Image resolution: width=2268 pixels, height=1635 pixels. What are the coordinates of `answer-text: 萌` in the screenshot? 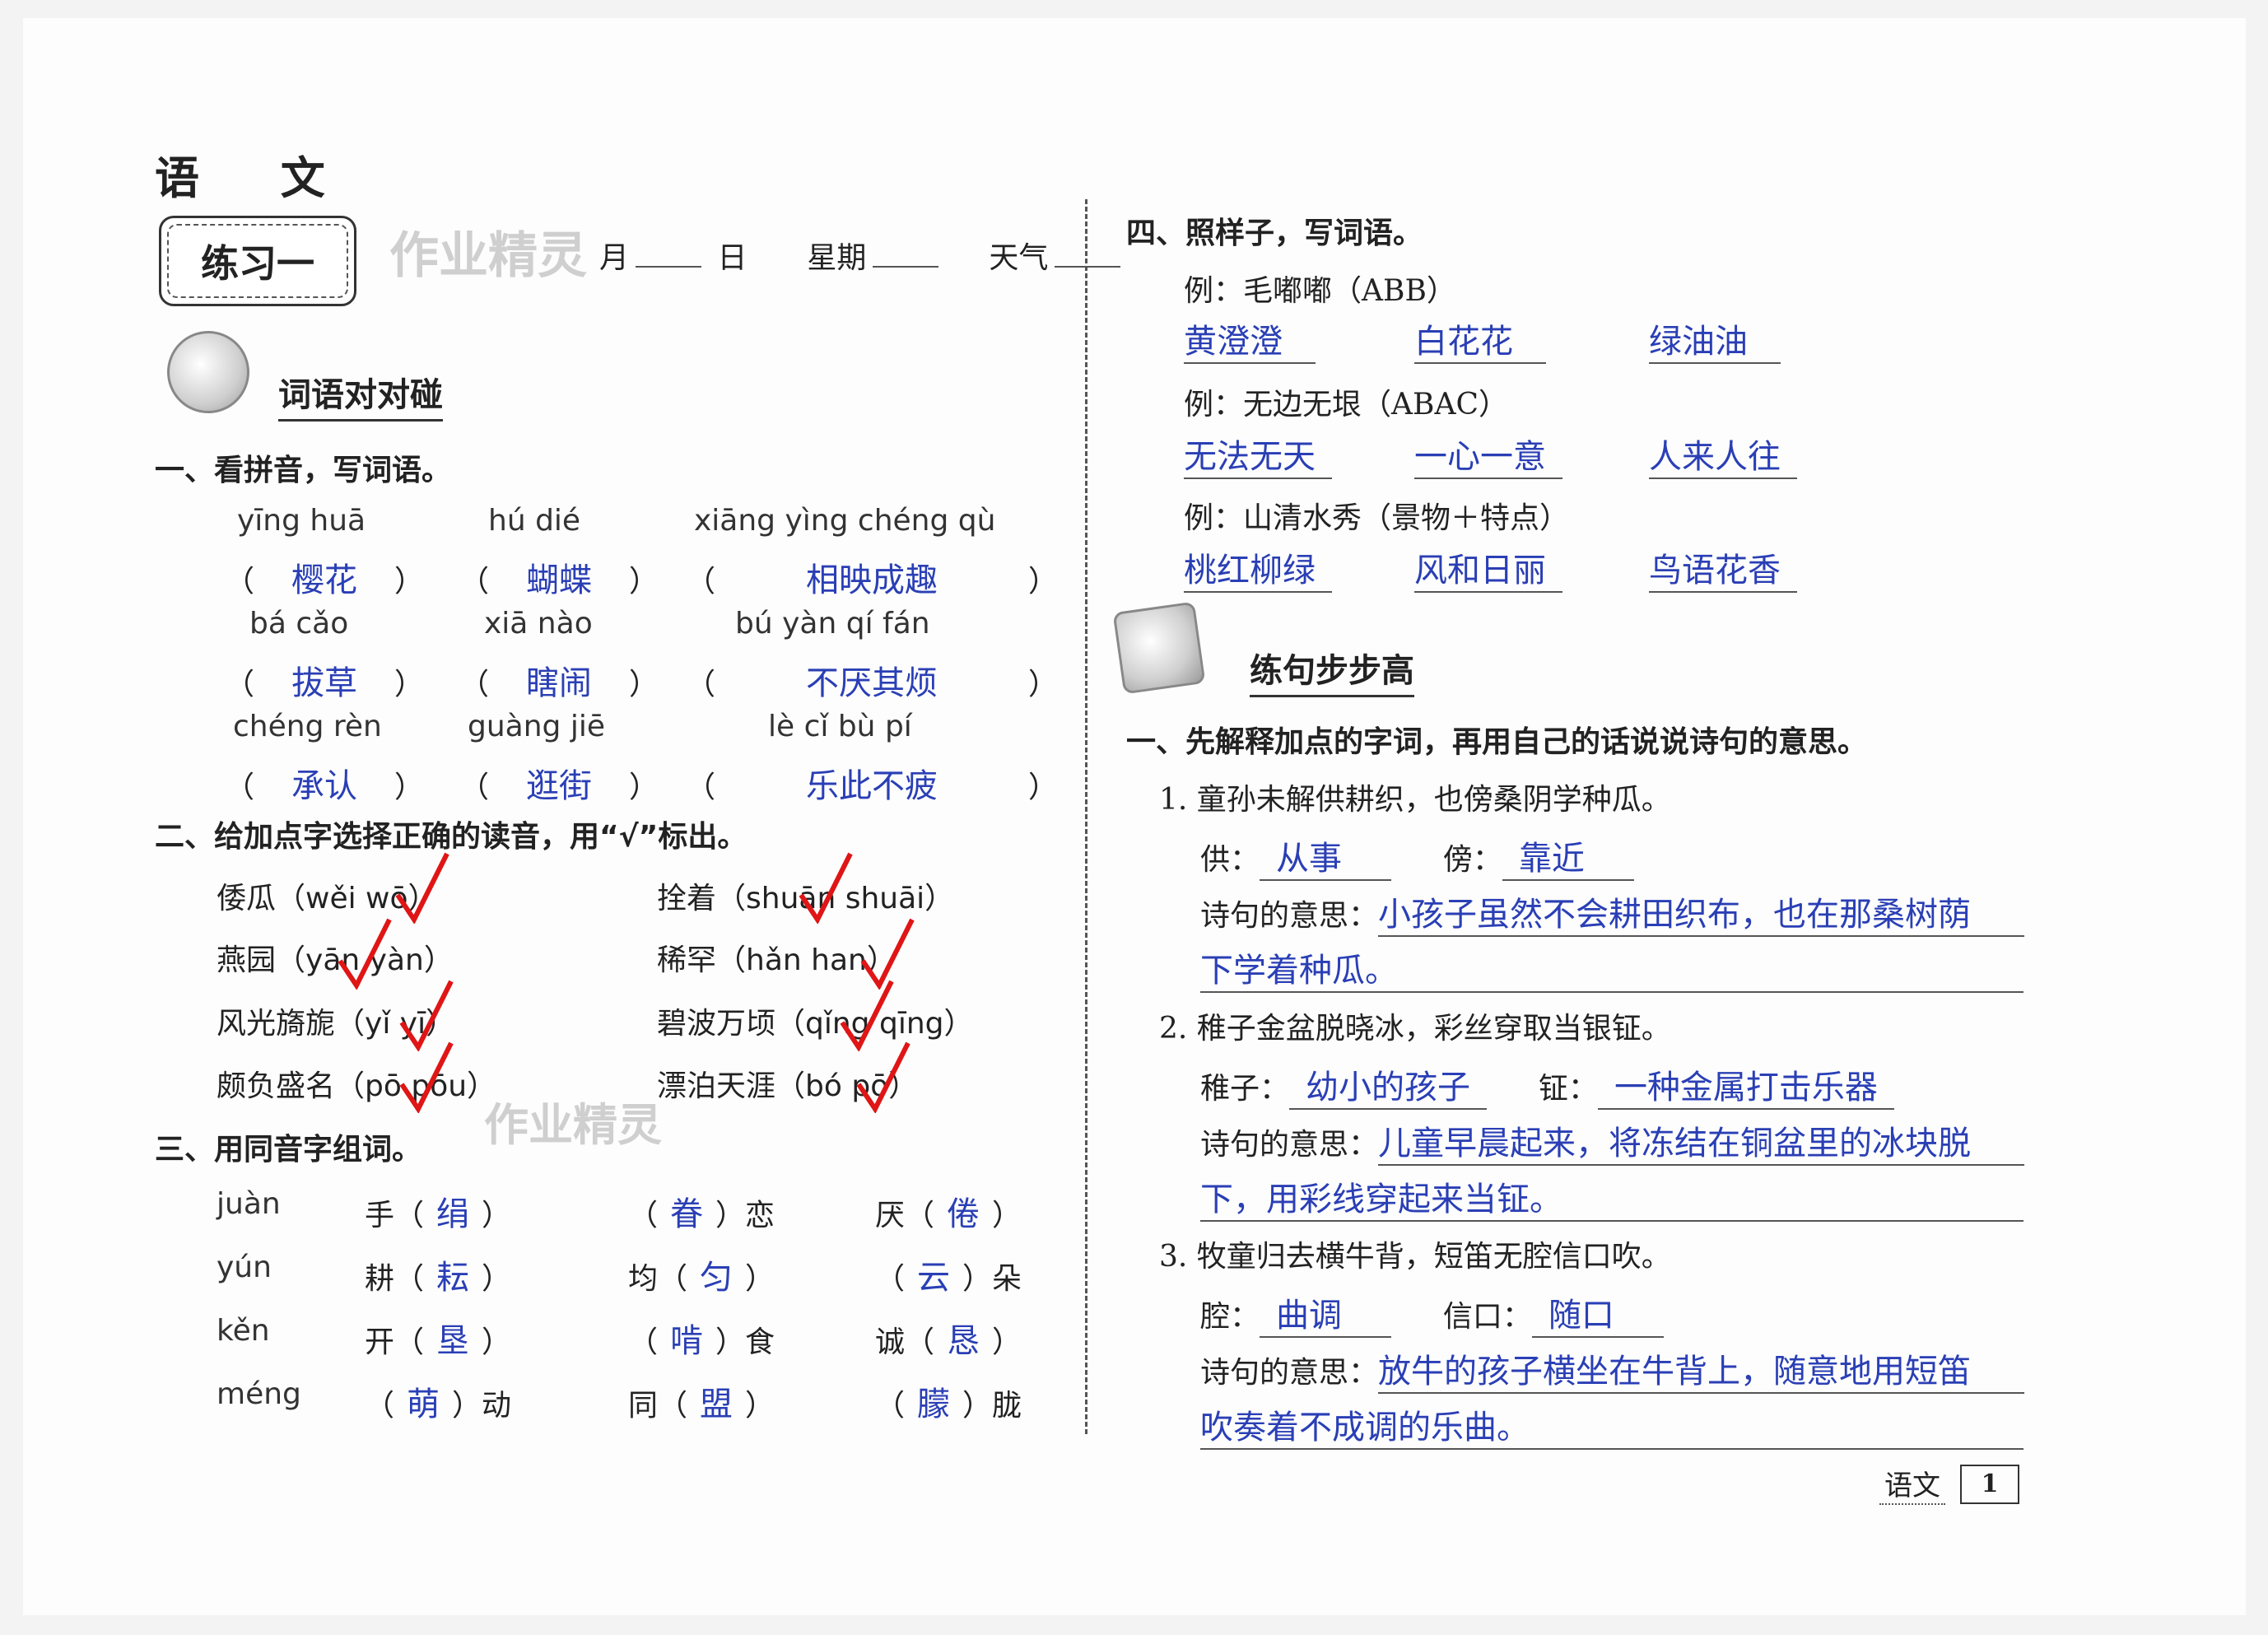 It's located at (424, 1404).